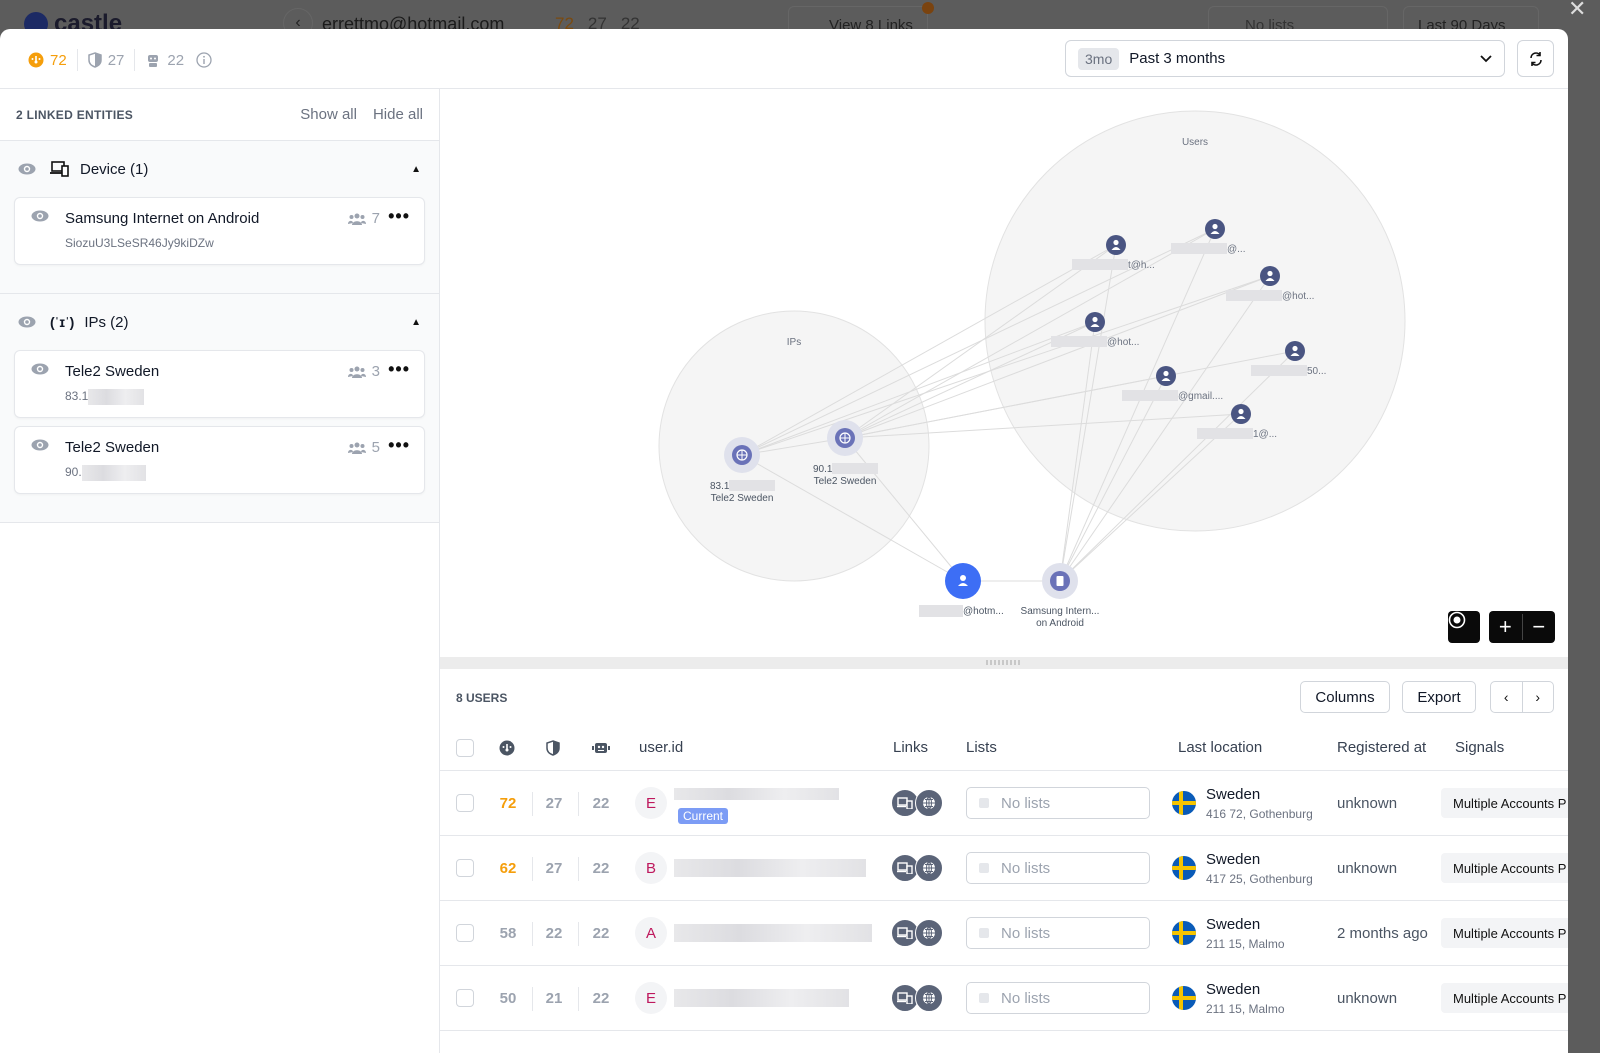  Describe the element at coordinates (482, 698) in the screenshot. I see `users-count-label: 8 USERS` at that location.